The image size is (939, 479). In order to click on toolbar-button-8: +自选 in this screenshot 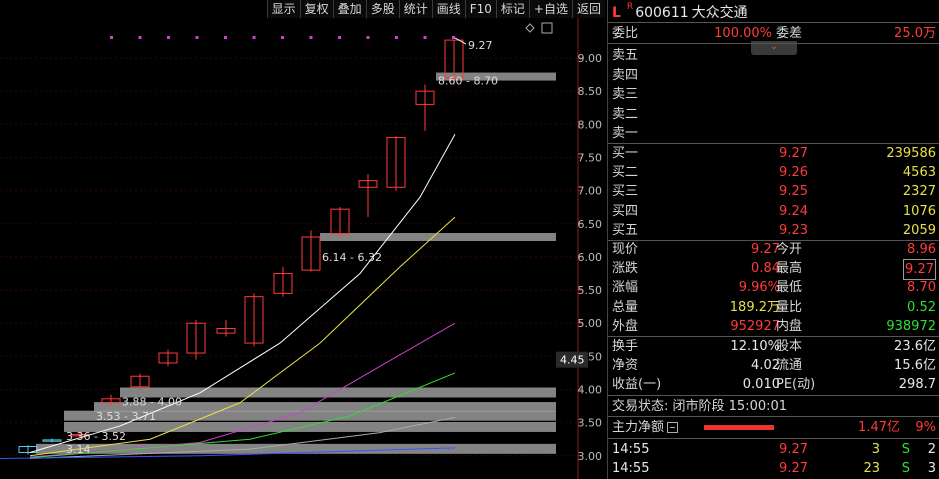, I will do `click(550, 9)`.